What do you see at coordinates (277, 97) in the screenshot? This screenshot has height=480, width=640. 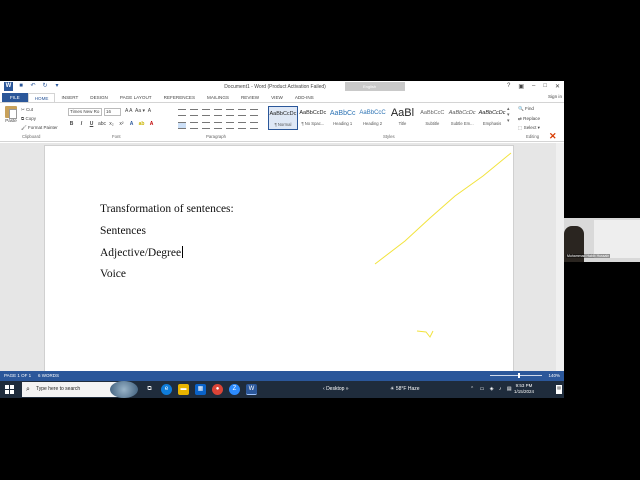 I see `tab-view: VIEW` at bounding box center [277, 97].